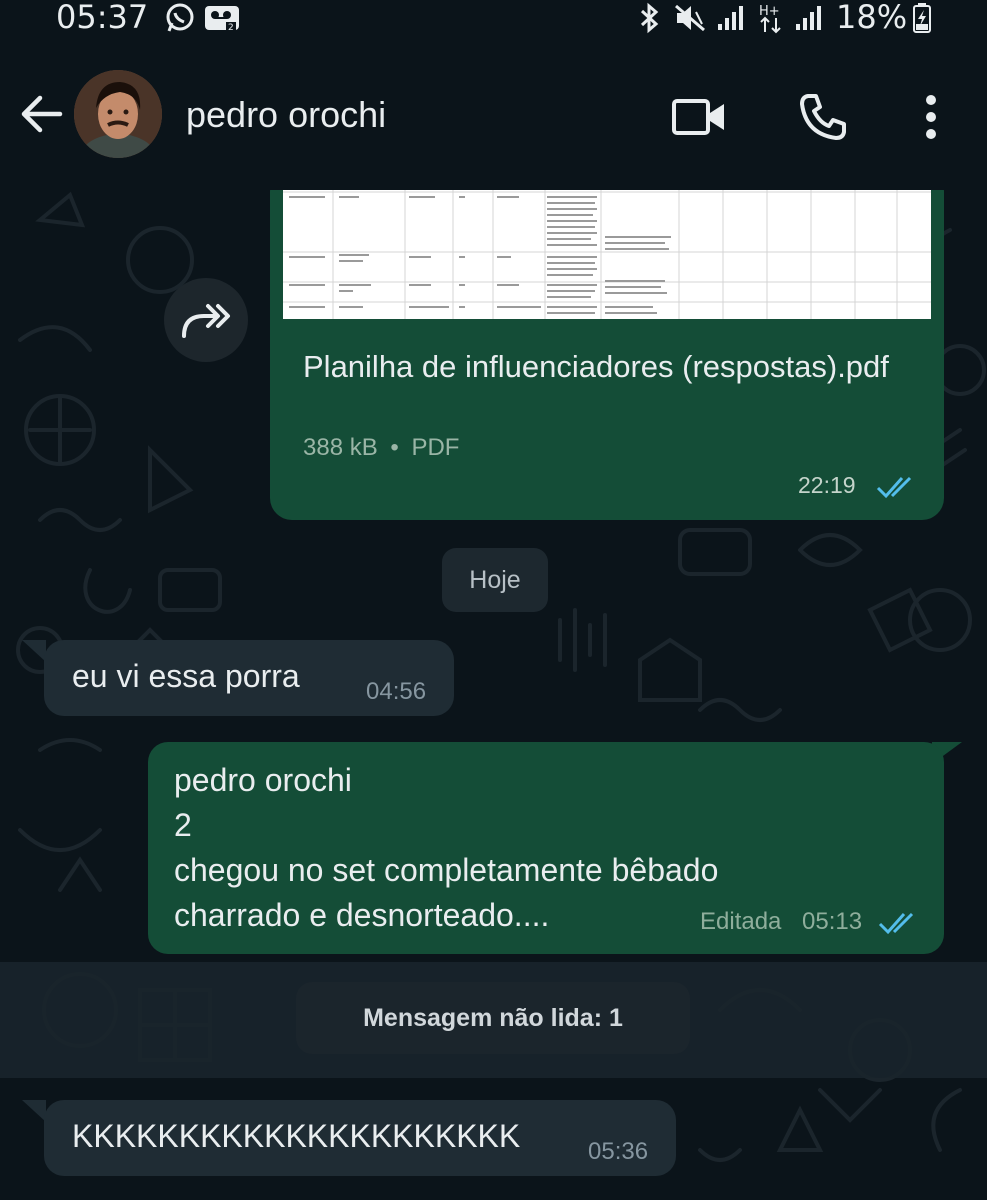 The height and width of the screenshot is (1200, 987). I want to click on svg-text: 2, so click(231, 28).